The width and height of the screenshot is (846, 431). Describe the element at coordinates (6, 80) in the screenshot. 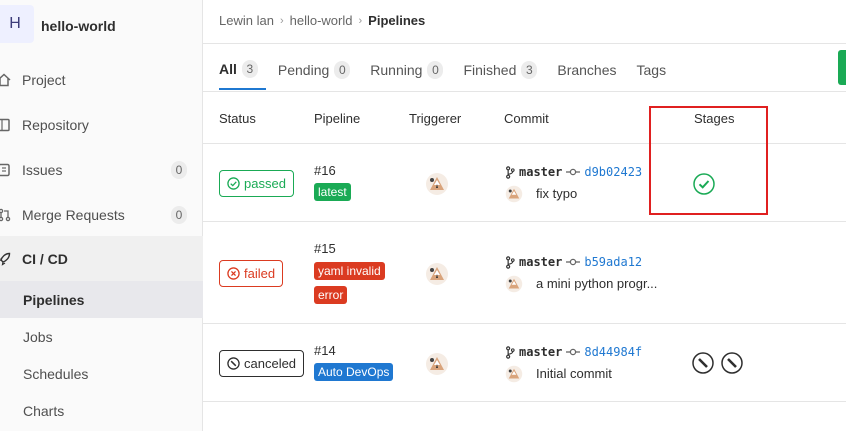

I see `home-icon` at that location.